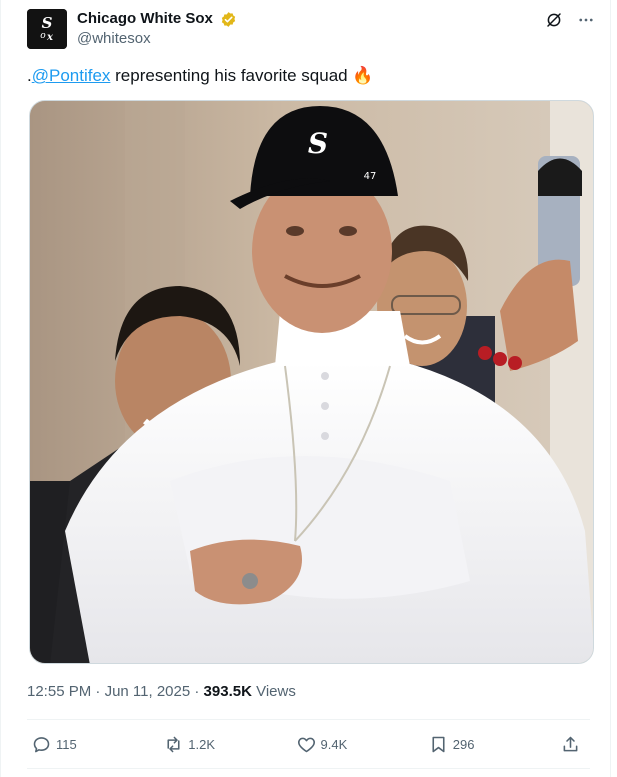 The height and width of the screenshot is (777, 617). Describe the element at coordinates (586, 20) in the screenshot. I see `more-options-icon` at that location.